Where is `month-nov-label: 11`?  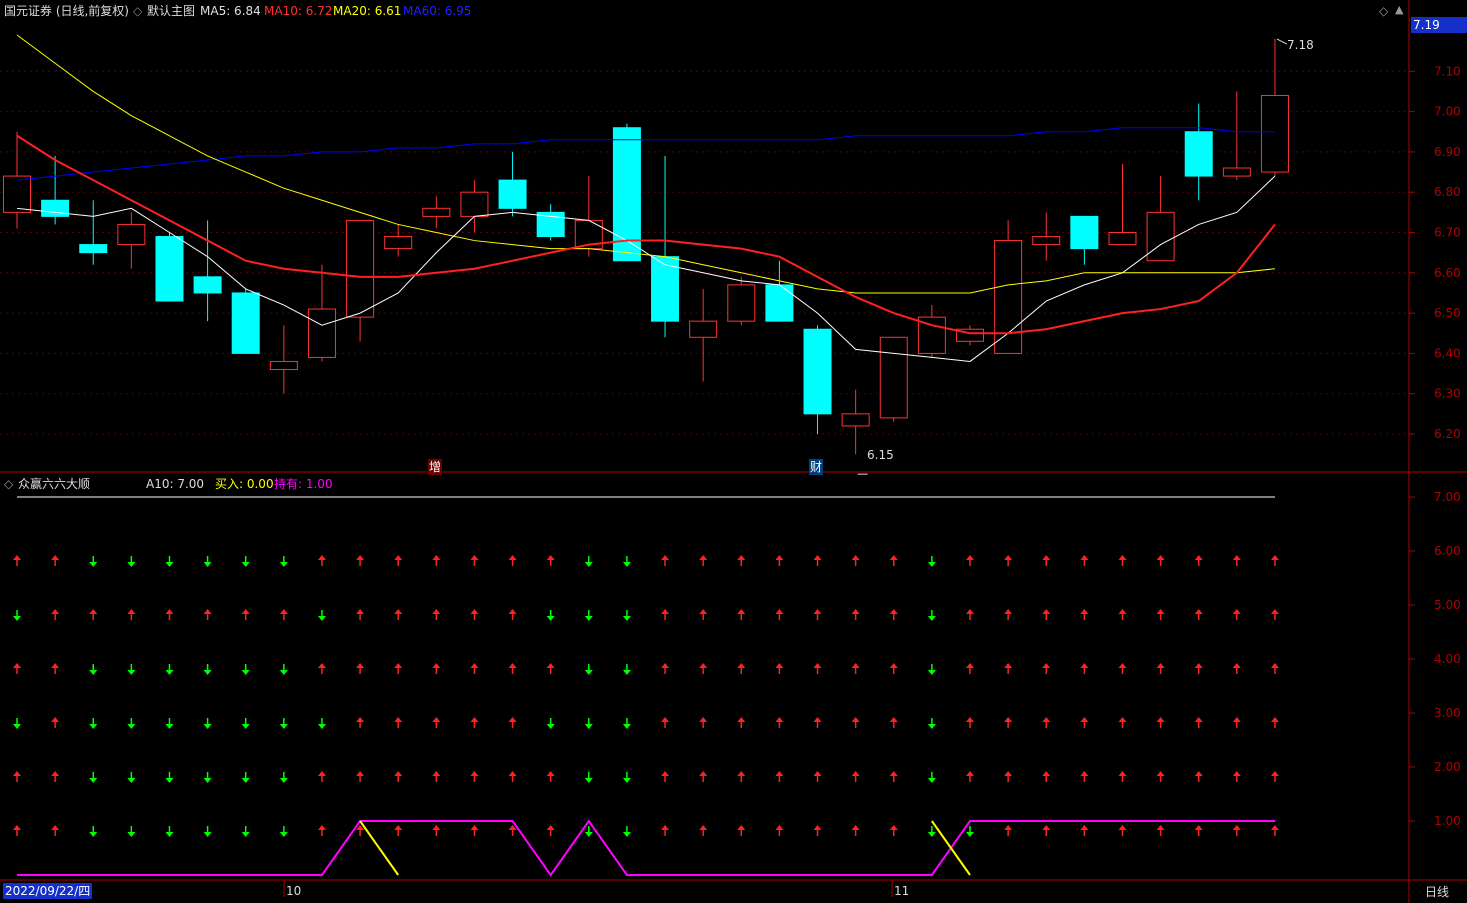
month-nov-label: 11 is located at coordinates (902, 891).